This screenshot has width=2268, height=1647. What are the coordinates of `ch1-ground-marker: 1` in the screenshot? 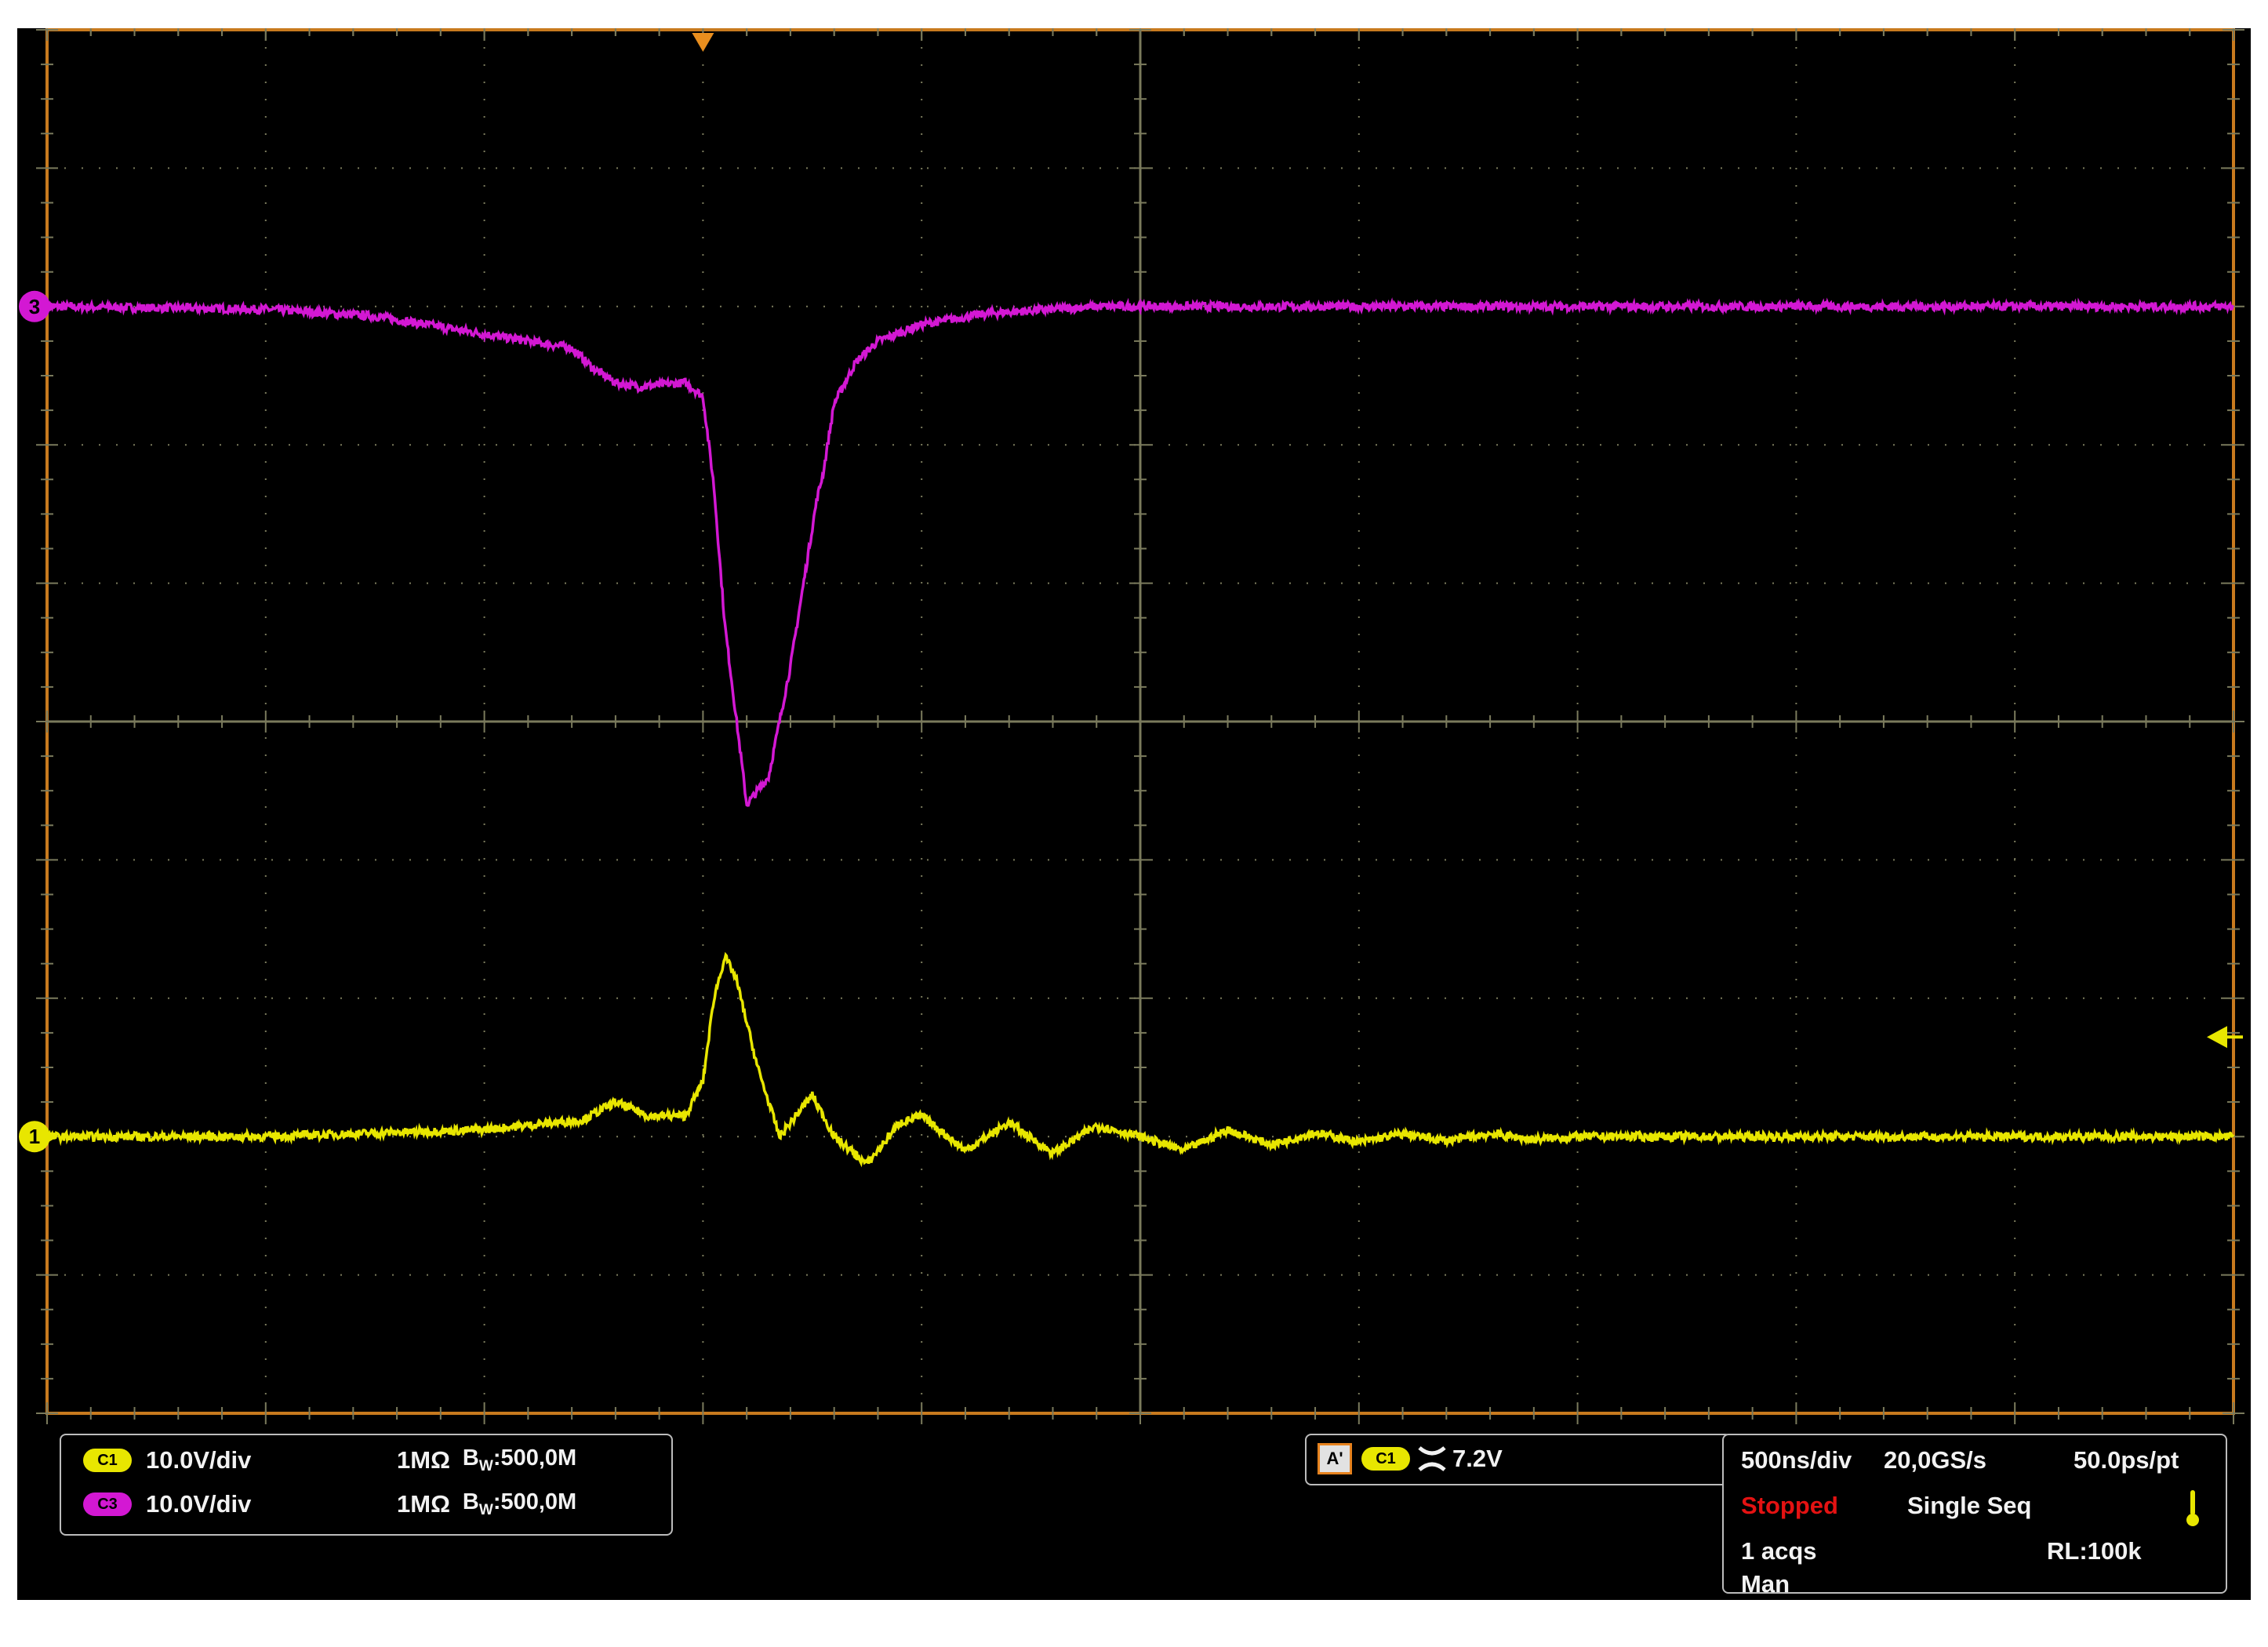 It's located at (38, 1137).